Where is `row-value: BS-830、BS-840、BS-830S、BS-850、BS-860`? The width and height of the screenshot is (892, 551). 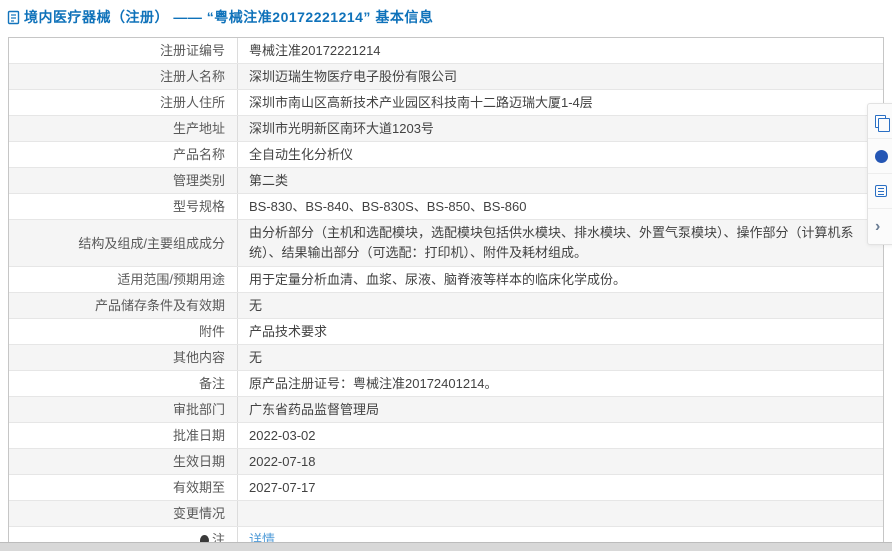
row-value: BS-830、BS-840、BS-830S、BS-850、BS-860 is located at coordinates (388, 206).